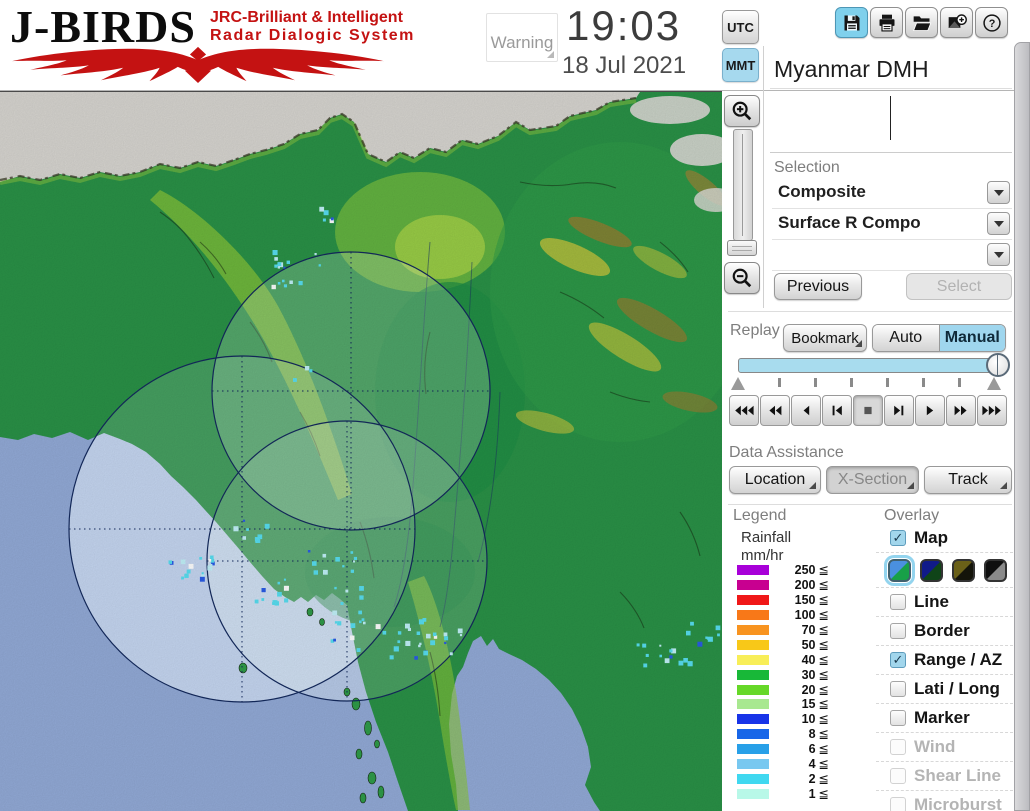  What do you see at coordinates (892, 193) in the screenshot?
I see `dropdown-composite: Composite` at bounding box center [892, 193].